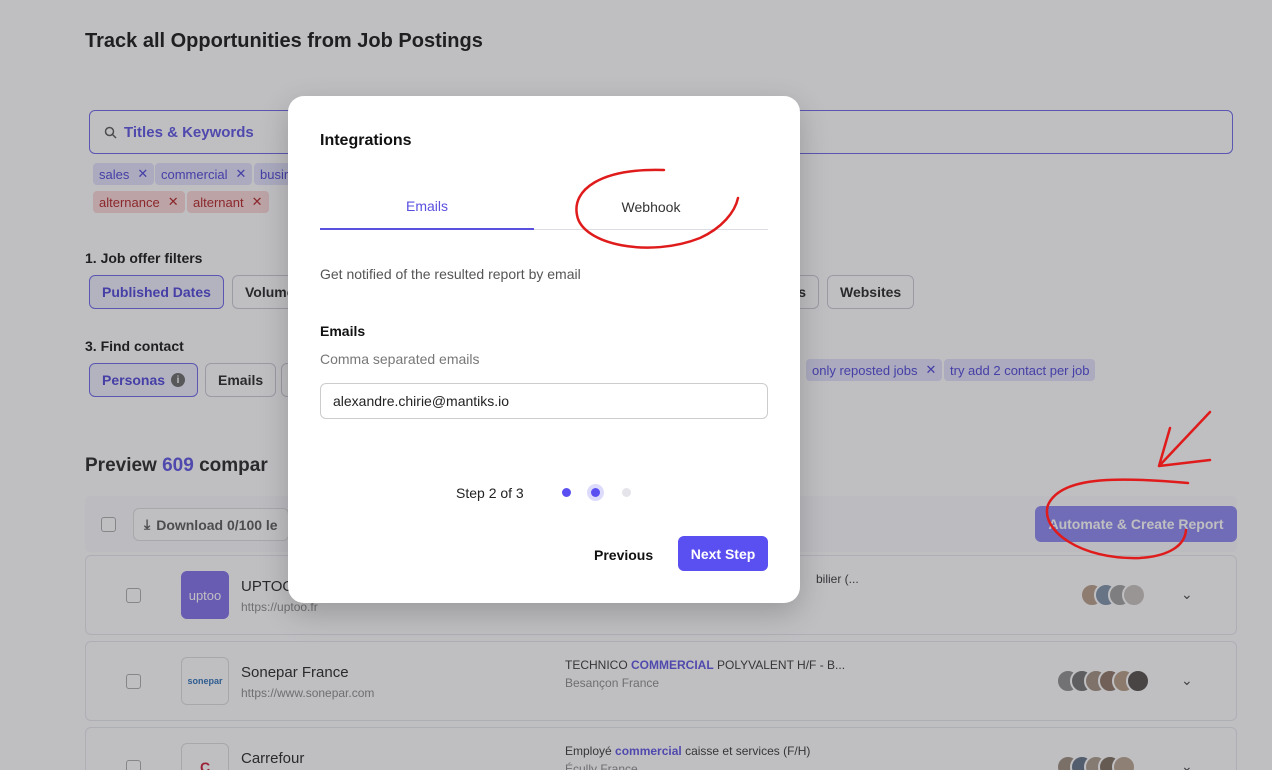  Describe the element at coordinates (623, 555) in the screenshot. I see `previous-button: Previous` at that location.